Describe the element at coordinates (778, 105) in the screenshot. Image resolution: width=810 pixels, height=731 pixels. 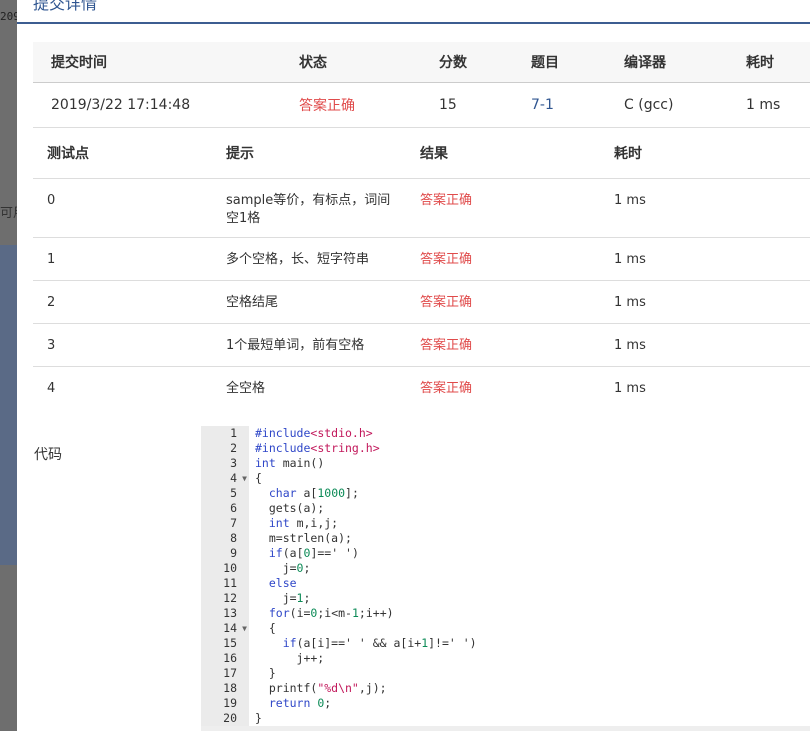
I see `duration: 1 ms` at that location.